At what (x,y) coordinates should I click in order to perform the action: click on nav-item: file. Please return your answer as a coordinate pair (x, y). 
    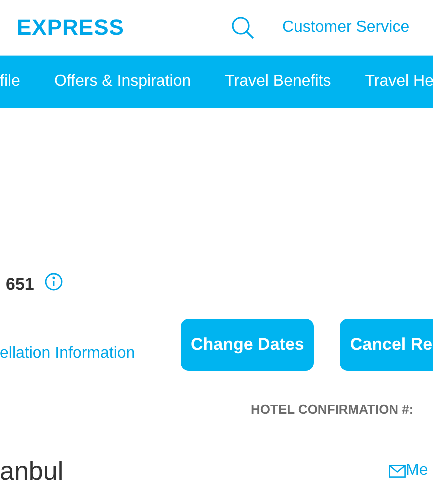
    Looking at the image, I should click on (10, 82).